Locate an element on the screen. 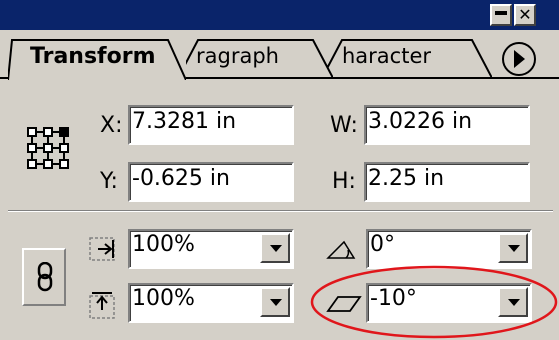 This screenshot has width=559, height=340. w-value: 3.0226 in is located at coordinates (420, 121).